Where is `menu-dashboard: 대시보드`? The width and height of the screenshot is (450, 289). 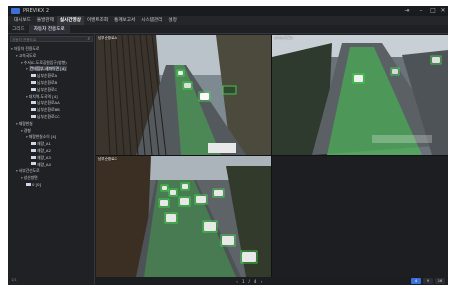 menu-dashboard: 대시보드 is located at coordinates (22, 20).